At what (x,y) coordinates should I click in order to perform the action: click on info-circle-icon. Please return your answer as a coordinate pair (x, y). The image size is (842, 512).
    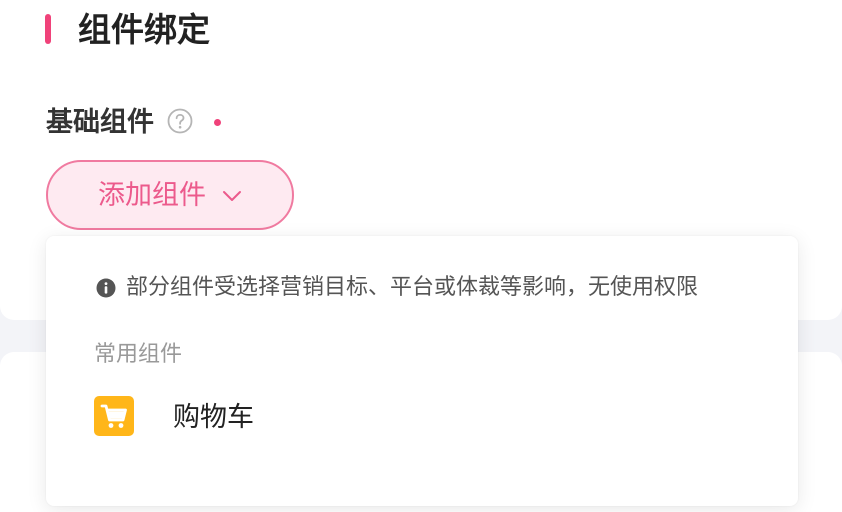
    Looking at the image, I should click on (106, 288).